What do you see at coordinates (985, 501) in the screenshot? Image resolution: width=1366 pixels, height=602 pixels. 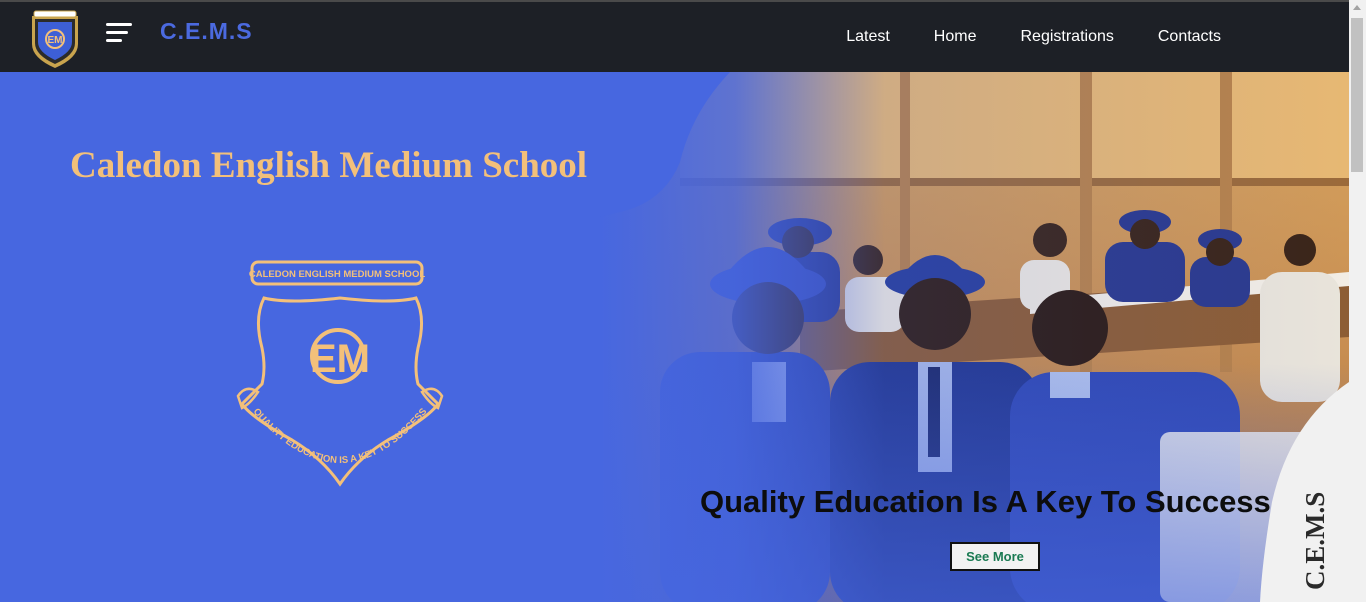 I see `hero-tagline: Quality Education Is A Key To Success` at bounding box center [985, 501].